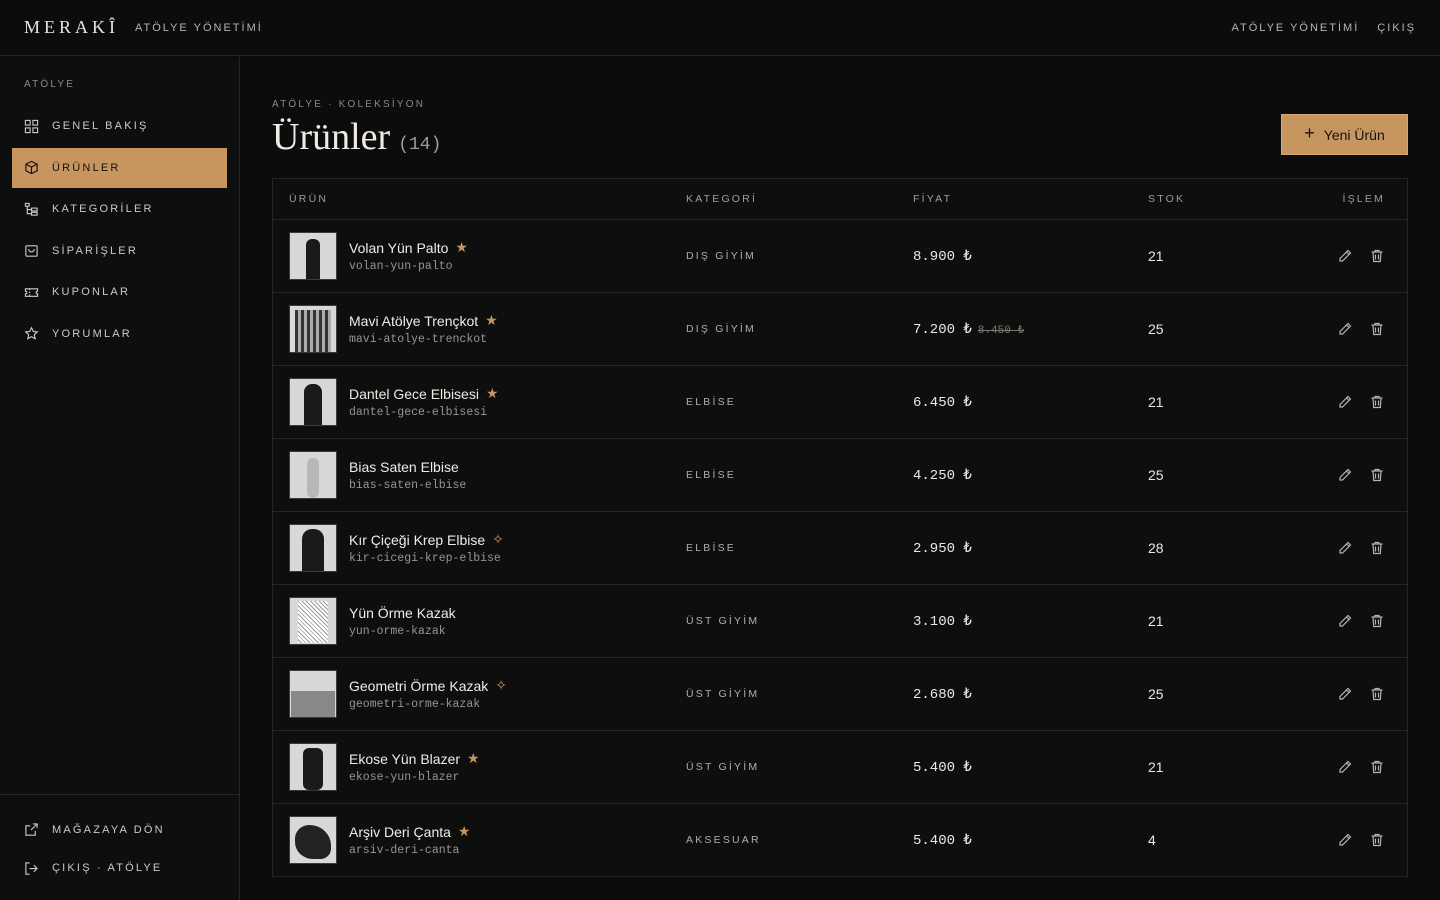  What do you see at coordinates (119, 868) in the screenshot?
I see `sidebar-item-logout: ÇIKIŞ · ATÖLYE` at bounding box center [119, 868].